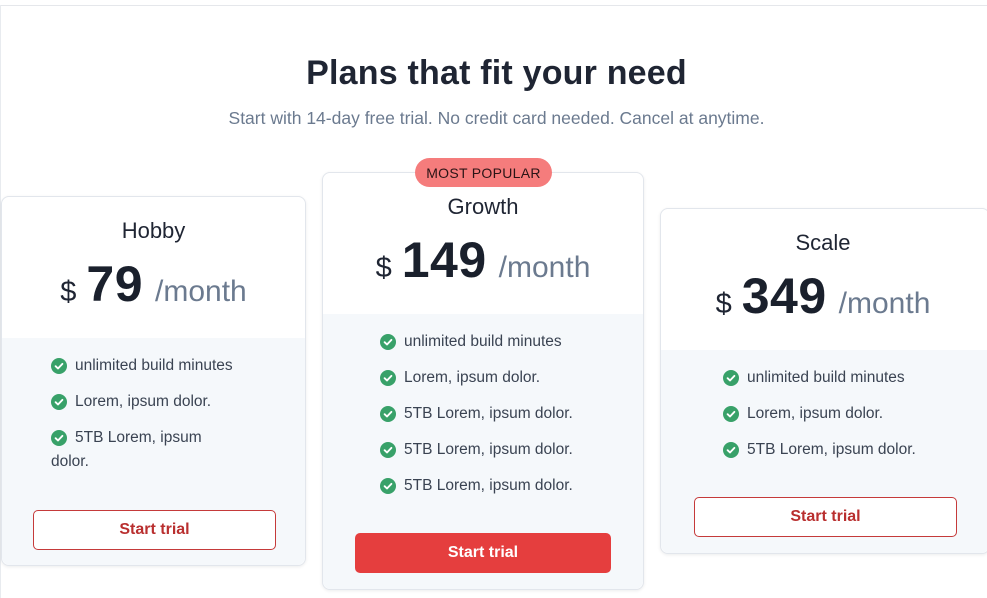 The width and height of the screenshot is (987, 598). Describe the element at coordinates (784, 296) in the screenshot. I see `price-amount: 349` at that location.